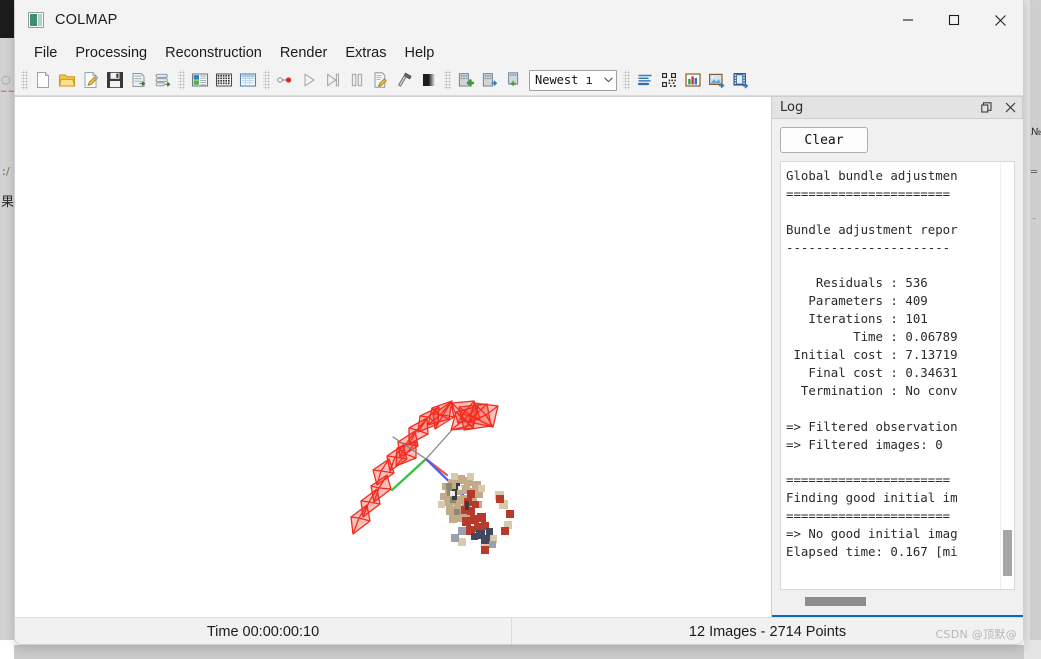 This screenshot has width=1041, height=659. I want to click on bg-glyph-squiggle: ∼∼, so click(8, 92).